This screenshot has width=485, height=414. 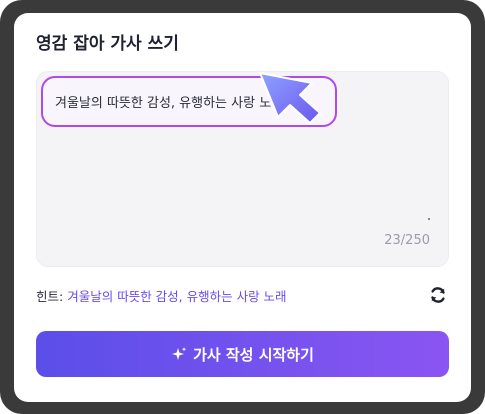 I want to click on sparkle-icon, so click(x=179, y=354).